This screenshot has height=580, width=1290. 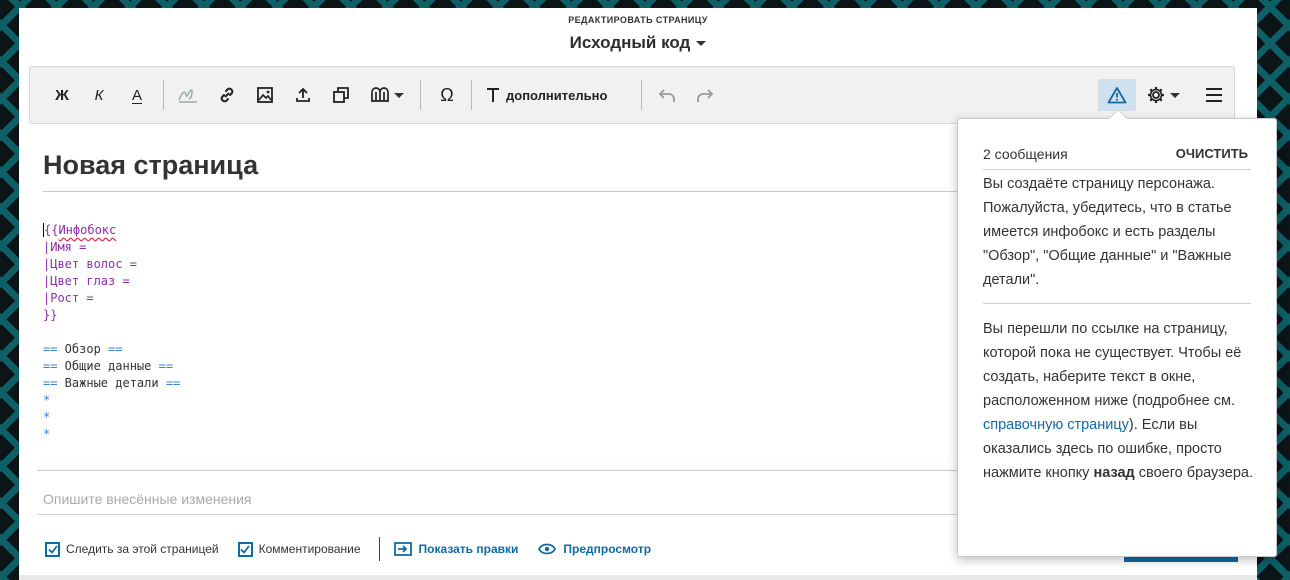 What do you see at coordinates (638, 20) in the screenshot?
I see `edit-kicker: РЕДАКТИРОВАТЬ СТРАНИЦУ` at bounding box center [638, 20].